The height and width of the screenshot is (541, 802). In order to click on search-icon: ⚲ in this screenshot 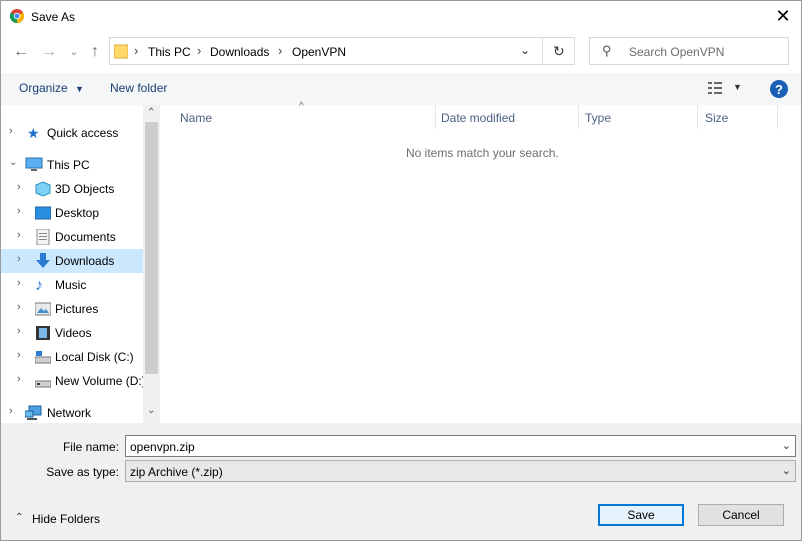, I will do `click(607, 50)`.